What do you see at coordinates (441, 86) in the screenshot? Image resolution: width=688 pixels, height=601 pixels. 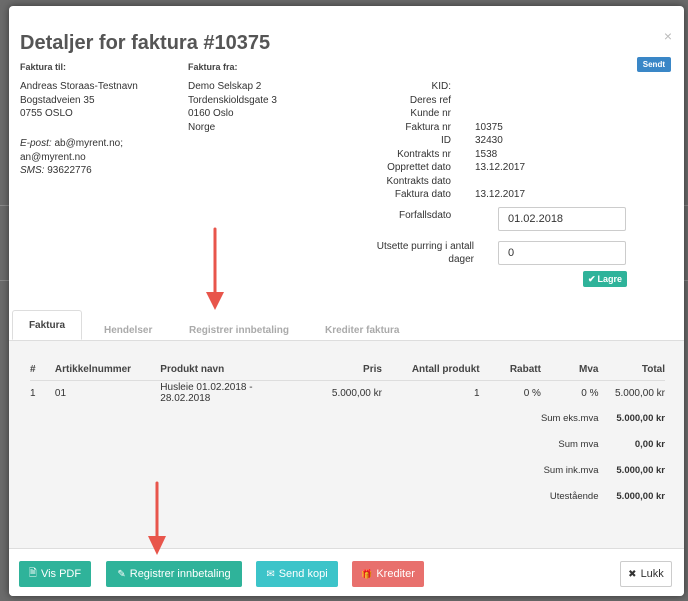 I see `detail-label: KID:` at bounding box center [441, 86].